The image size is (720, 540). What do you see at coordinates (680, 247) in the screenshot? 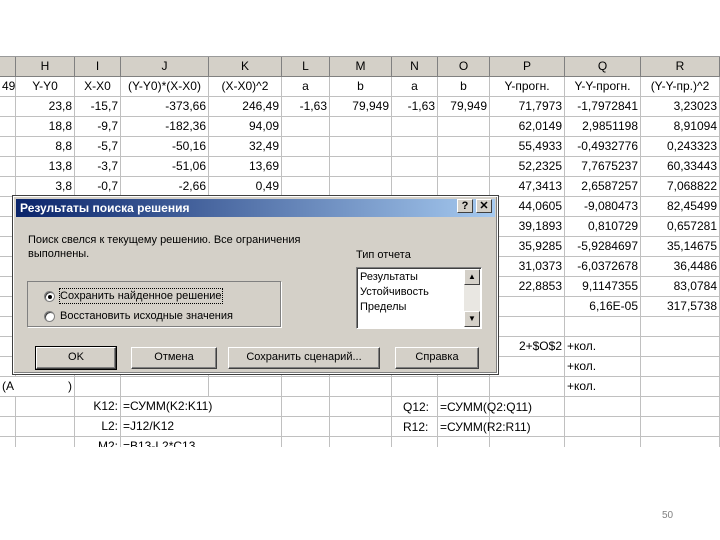
I see `table-cell: 35,14675` at bounding box center [680, 247].